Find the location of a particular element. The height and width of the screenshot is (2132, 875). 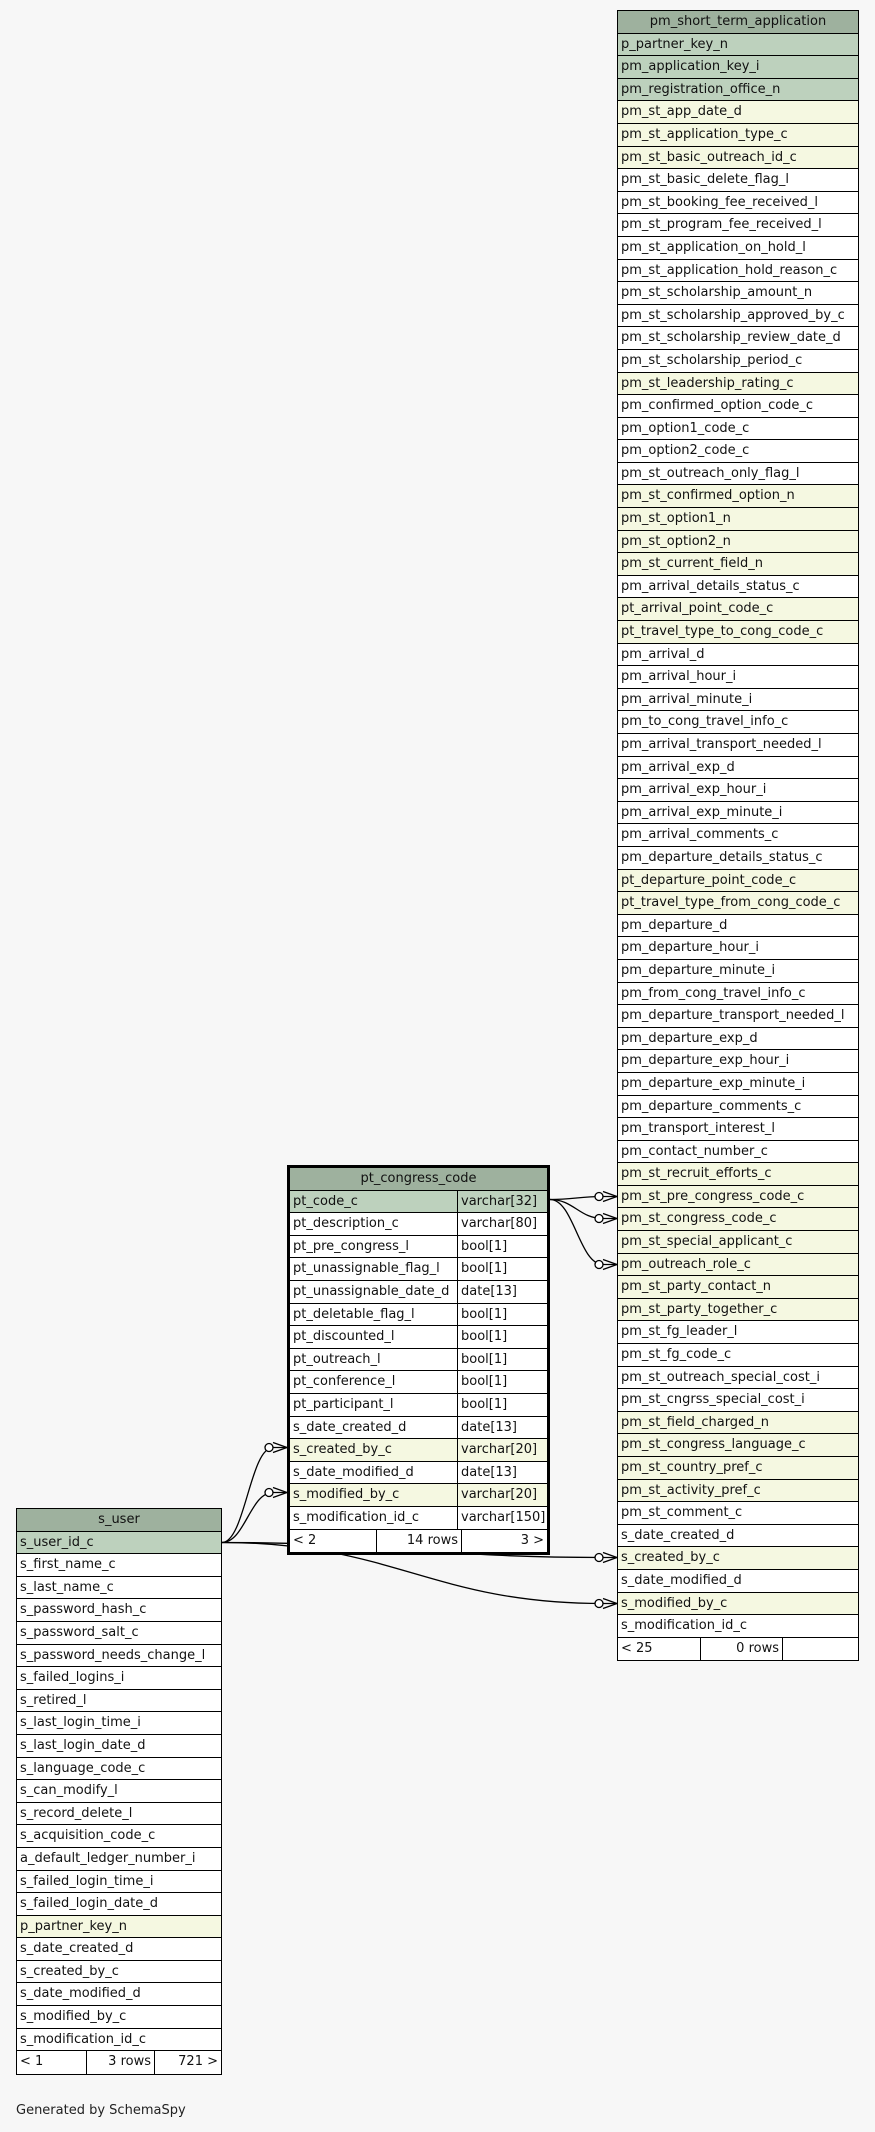

table-title: pt_congress_code is located at coordinates (418, 1179).